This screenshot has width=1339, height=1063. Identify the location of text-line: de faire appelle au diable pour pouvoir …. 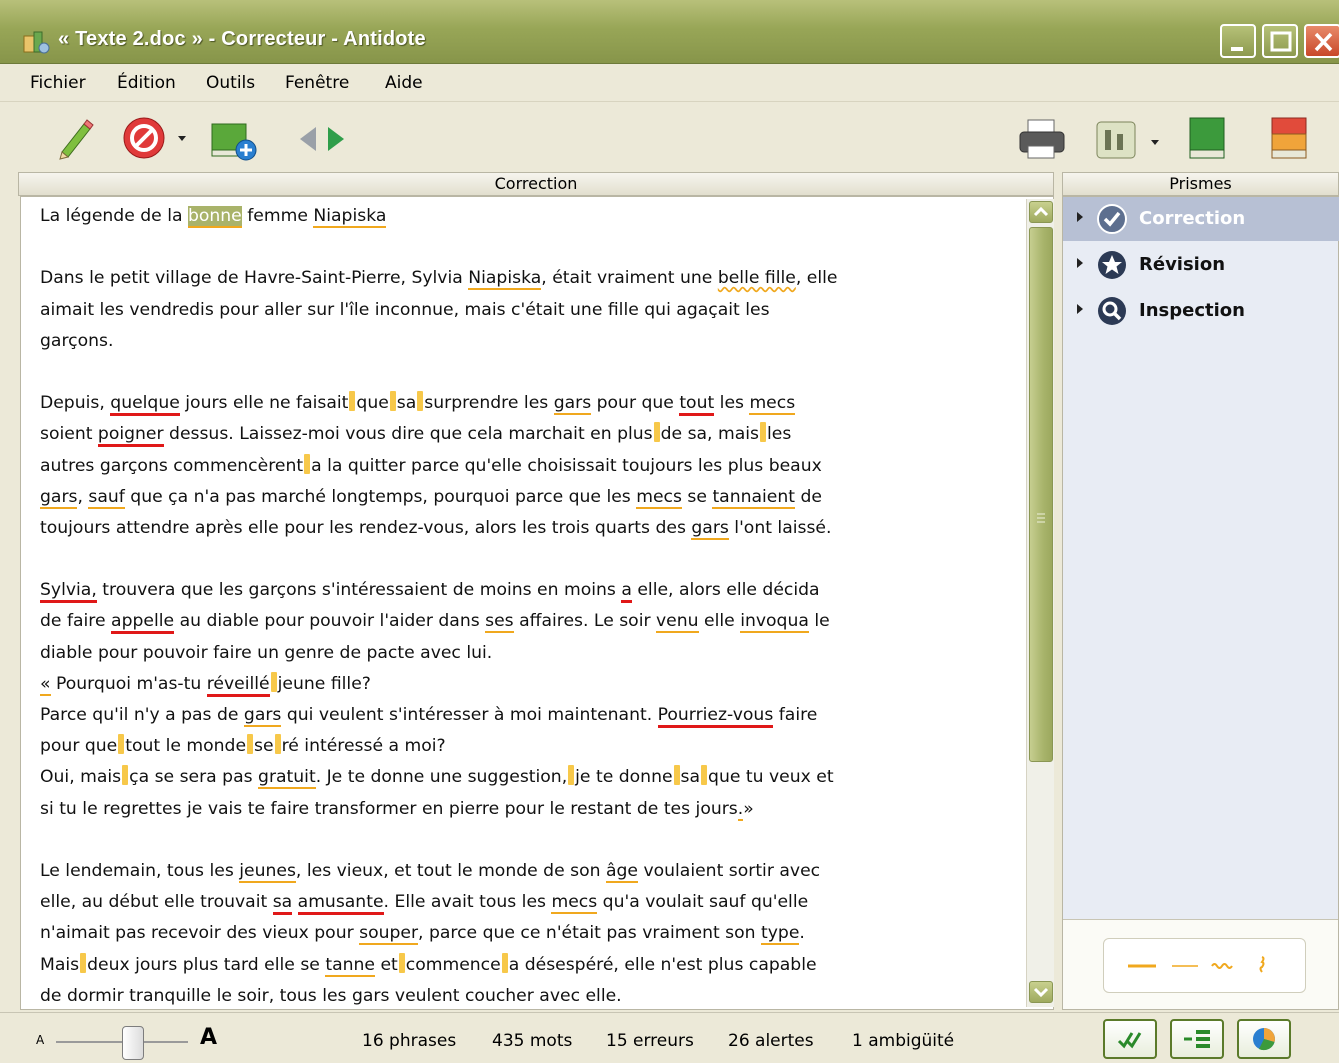
(535, 621).